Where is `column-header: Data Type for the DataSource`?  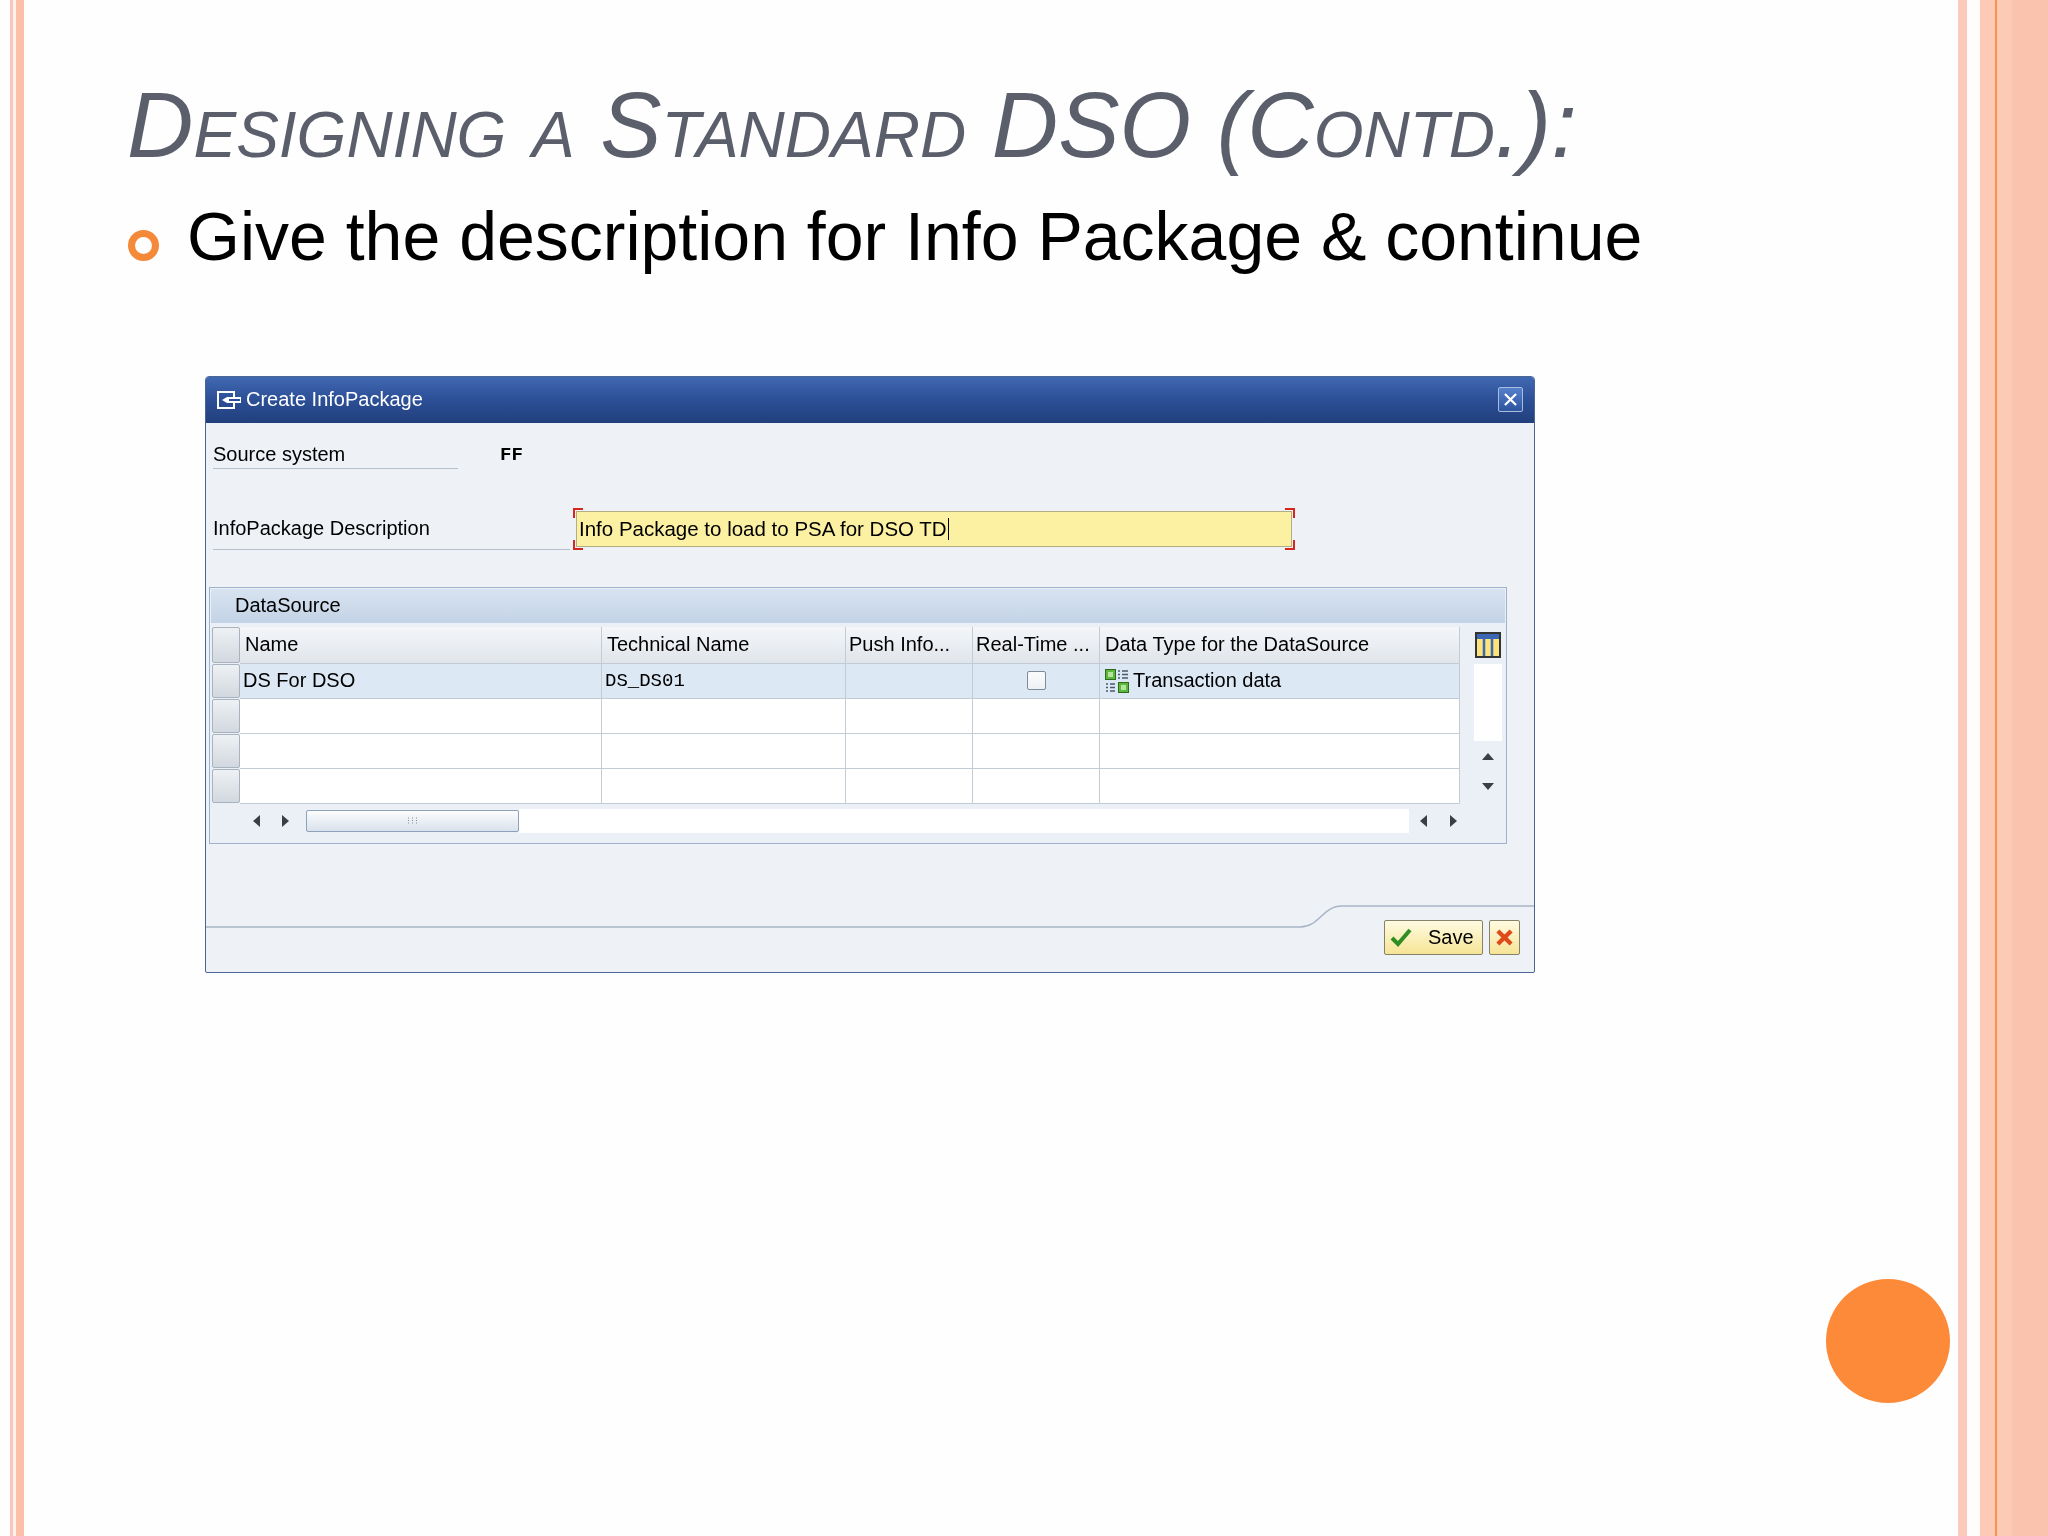
column-header: Data Type for the DataSource is located at coordinates (1280, 645).